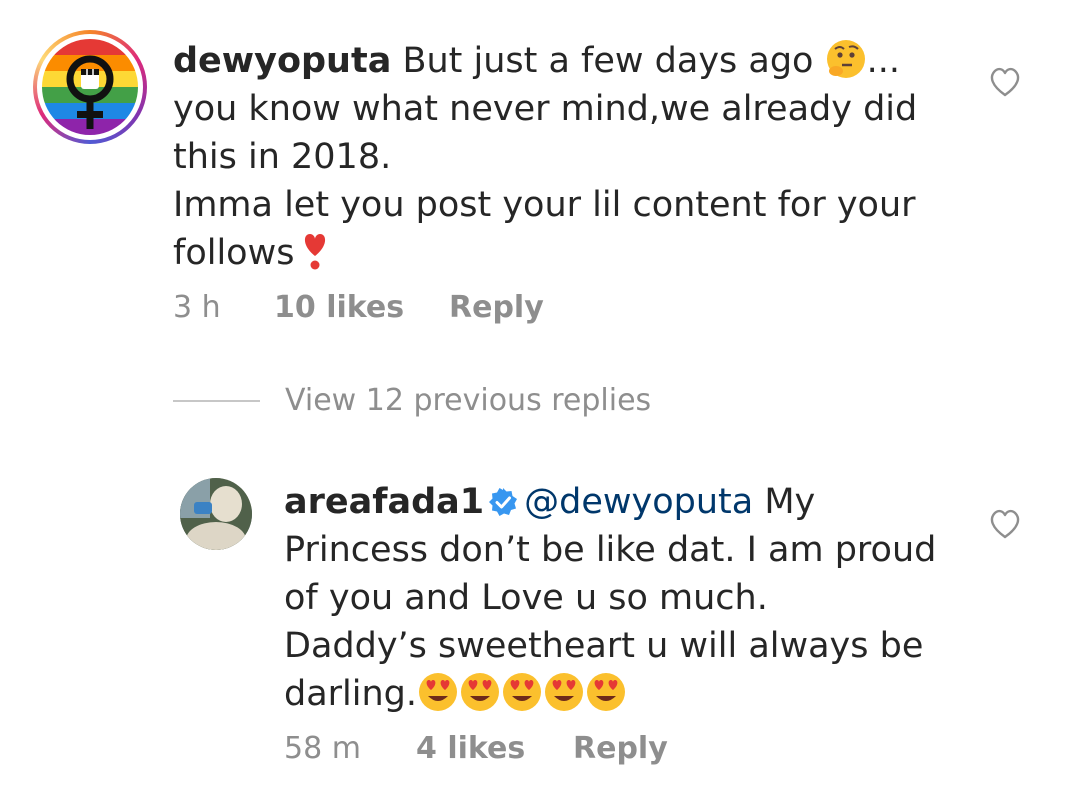 This screenshot has height=801, width=1080. I want to click on comment-timestamp: 3 h, so click(197, 307).